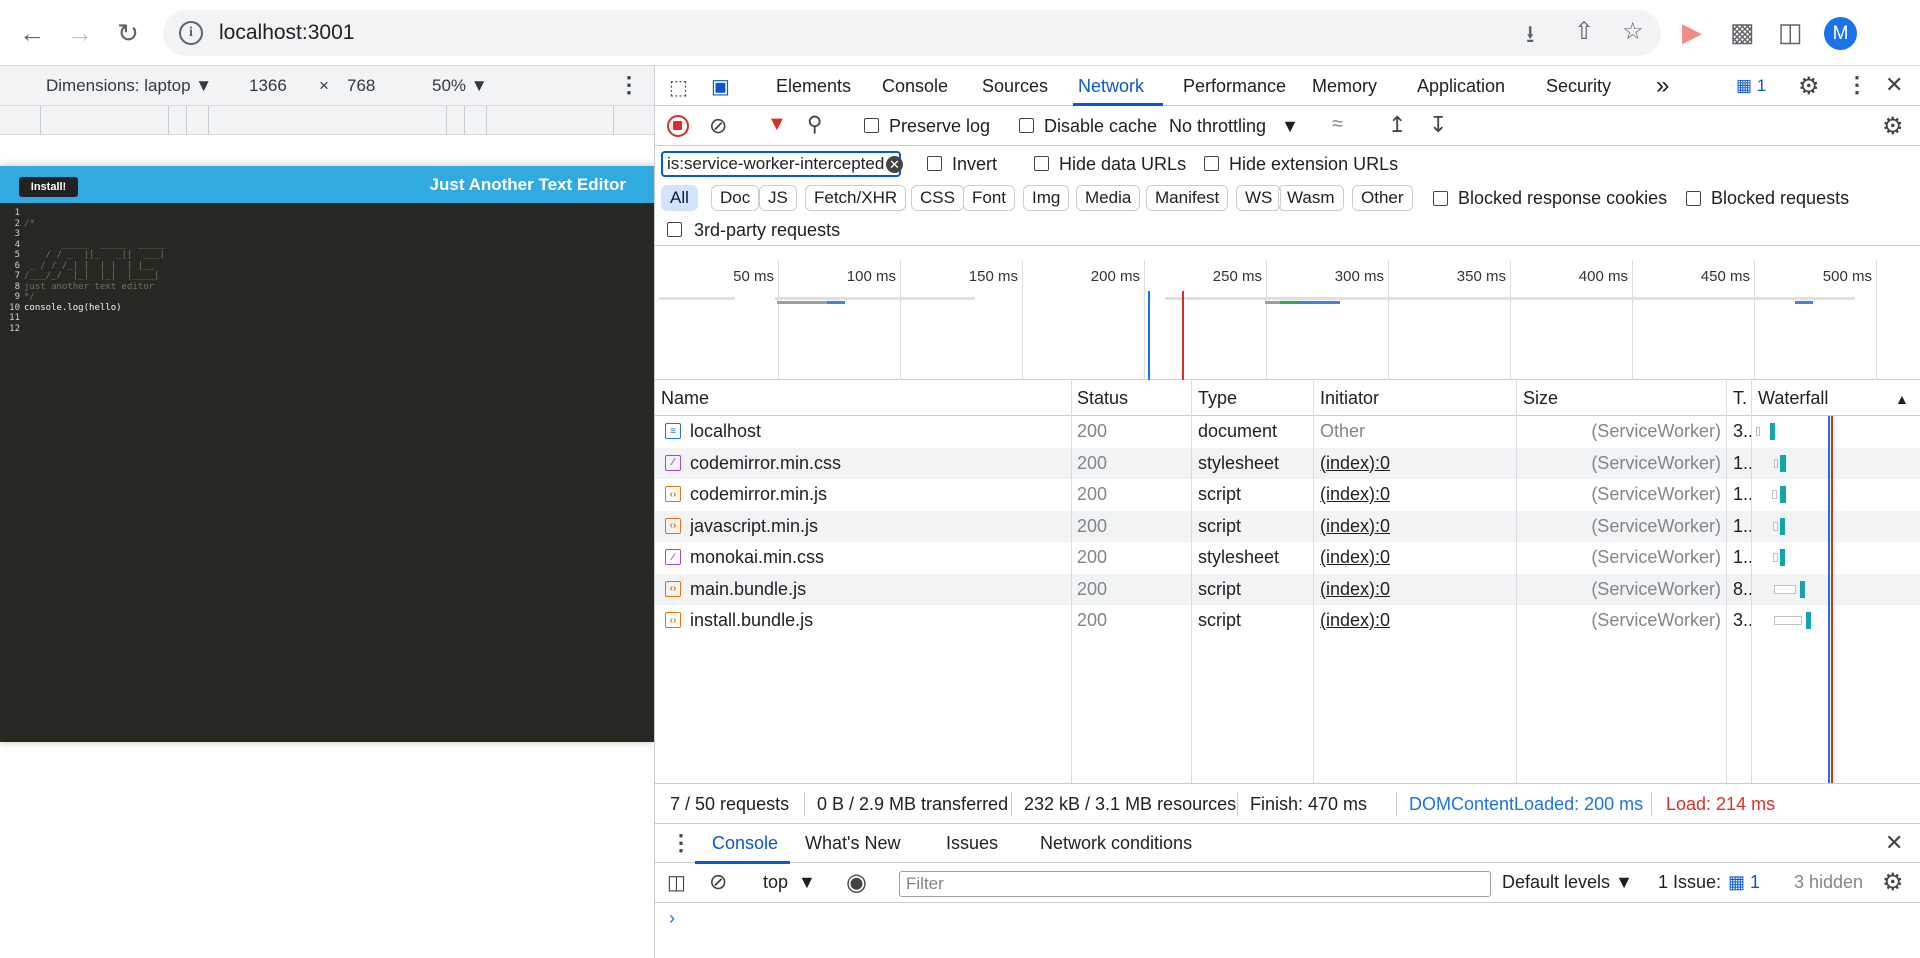 This screenshot has height=958, width=1920. I want to click on back-arrow-icon: ←, so click(32, 33).